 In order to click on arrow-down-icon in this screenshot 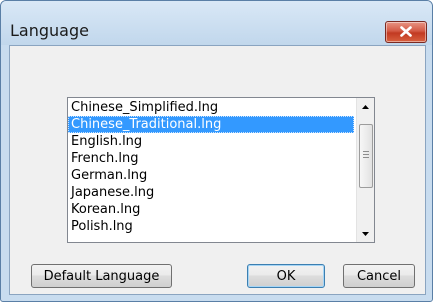, I will do `click(365, 233)`.